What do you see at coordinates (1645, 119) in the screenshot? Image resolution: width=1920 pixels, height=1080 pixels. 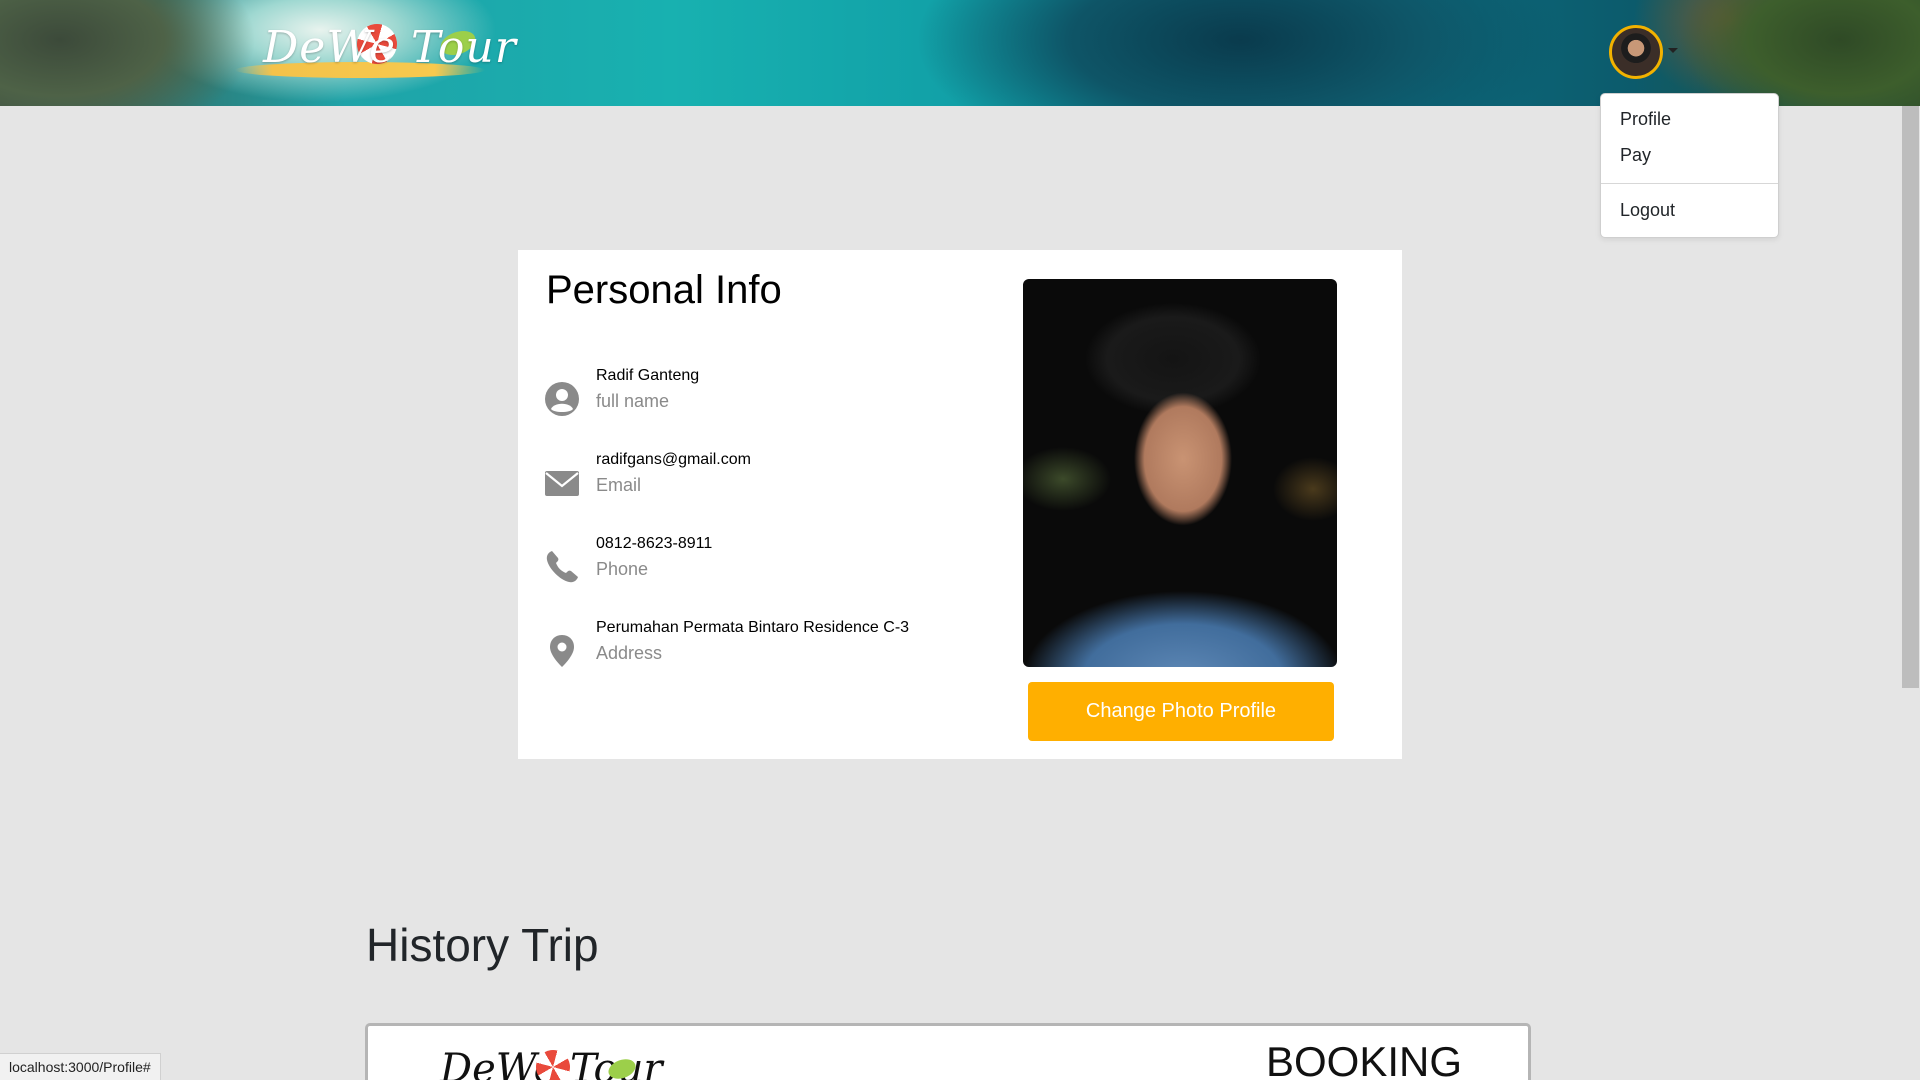 I see `menu-item-profile: Profile` at bounding box center [1645, 119].